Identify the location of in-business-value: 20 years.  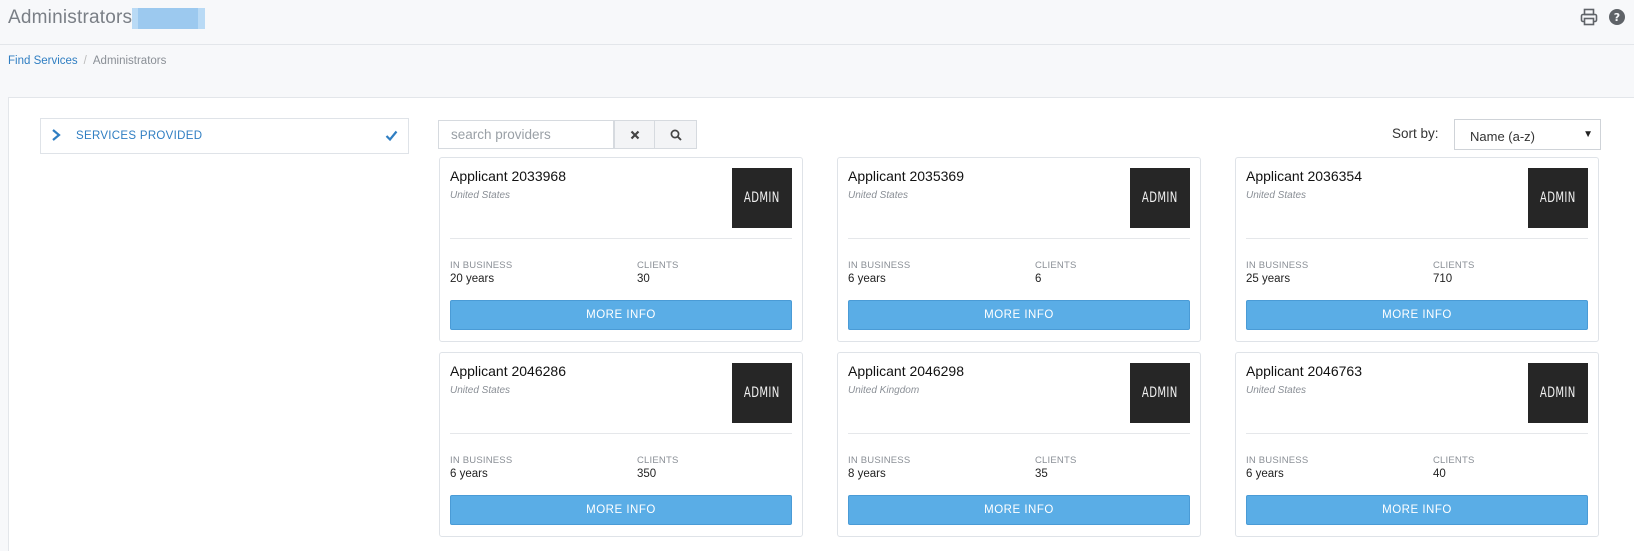
(472, 279).